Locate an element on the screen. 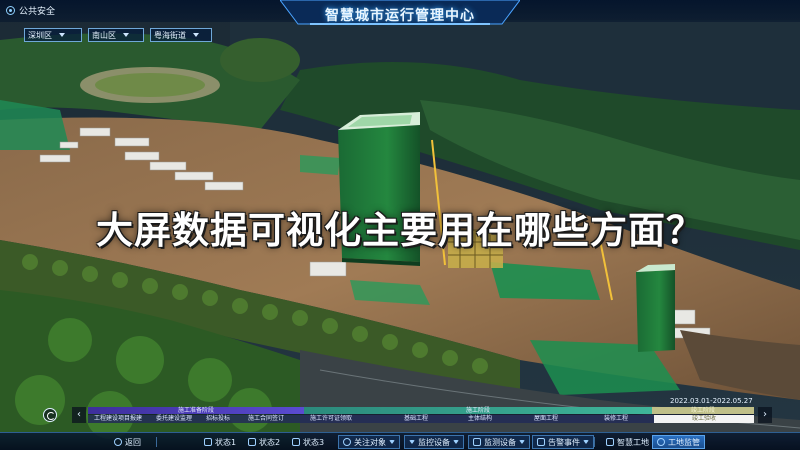  back-button-label: 返回 is located at coordinates (133, 442).